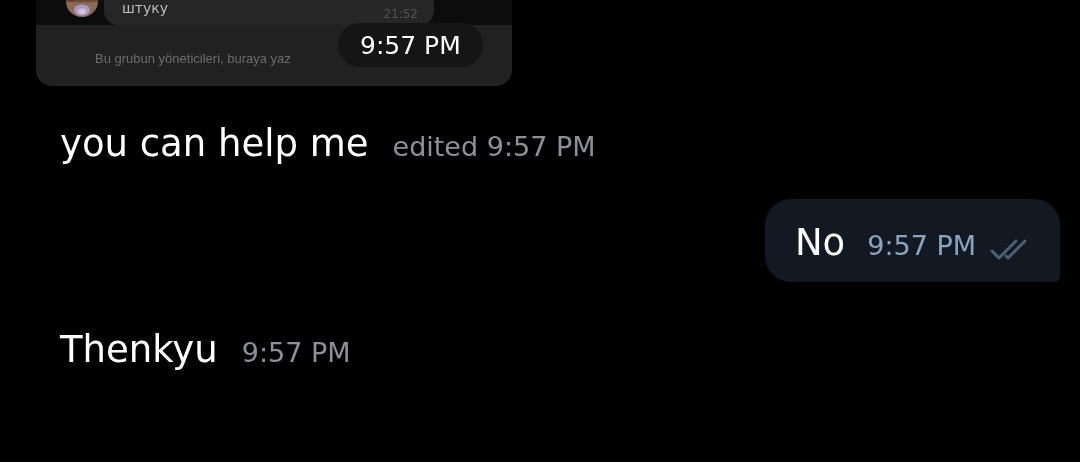  What do you see at coordinates (139, 349) in the screenshot?
I see `message-text: Thenkyu` at bounding box center [139, 349].